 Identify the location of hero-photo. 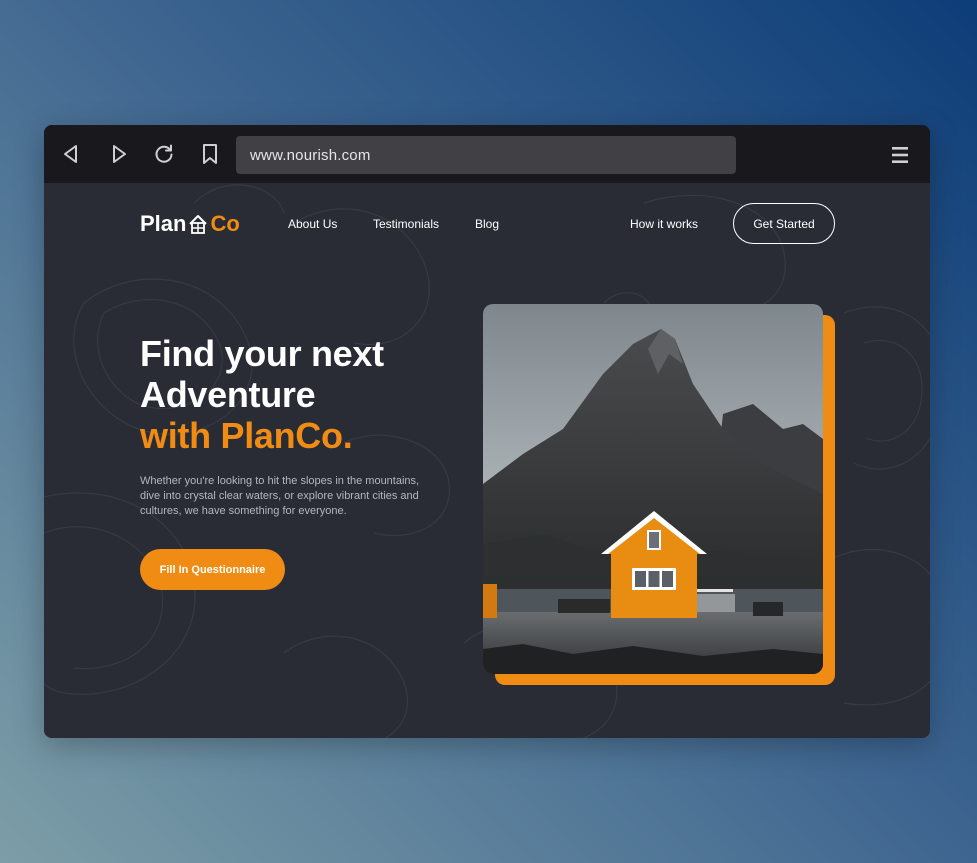
(653, 489).